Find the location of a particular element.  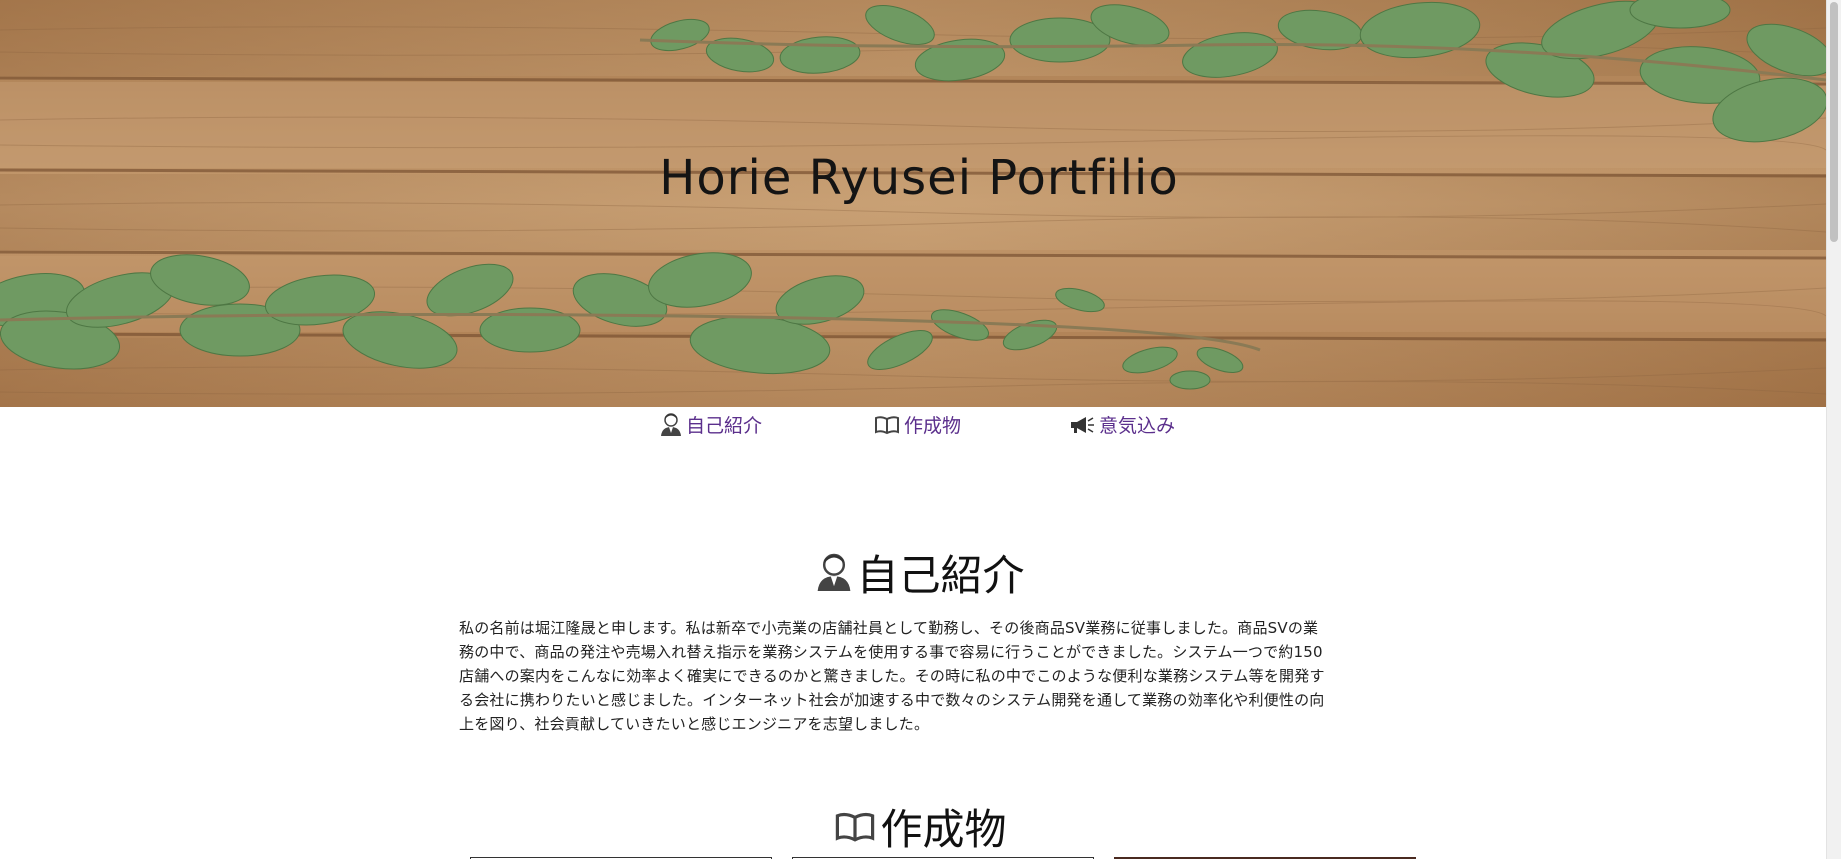

self-intro-heading: 自己紹介 is located at coordinates (913, 572).